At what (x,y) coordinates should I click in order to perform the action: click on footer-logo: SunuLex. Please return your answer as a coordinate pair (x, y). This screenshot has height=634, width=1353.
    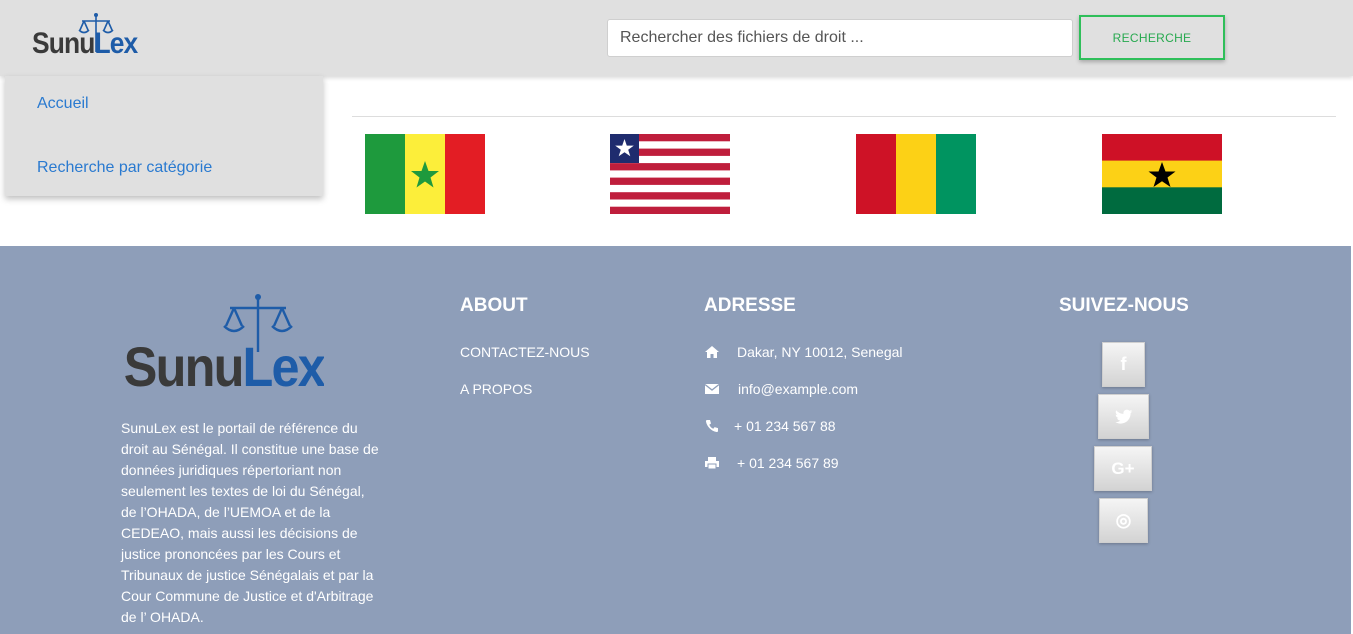
    Looking at the image, I should click on (225, 345).